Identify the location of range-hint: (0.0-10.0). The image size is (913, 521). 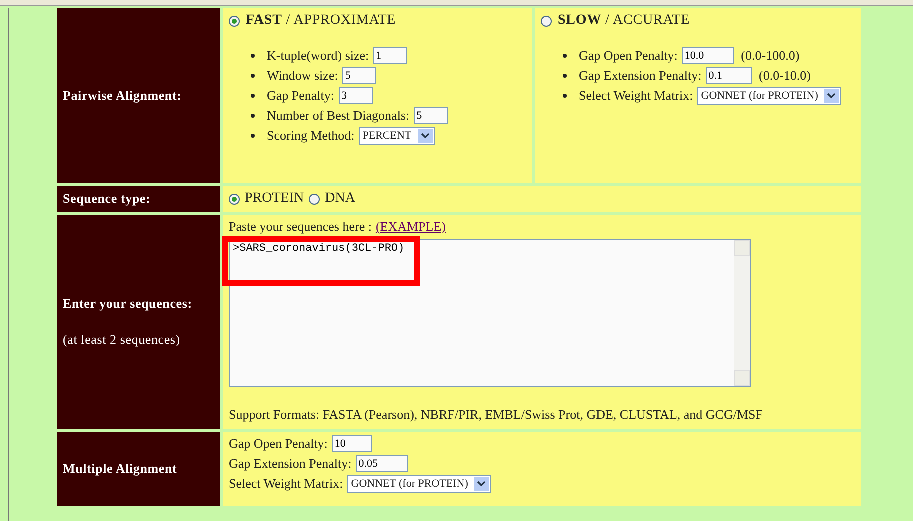
(785, 76).